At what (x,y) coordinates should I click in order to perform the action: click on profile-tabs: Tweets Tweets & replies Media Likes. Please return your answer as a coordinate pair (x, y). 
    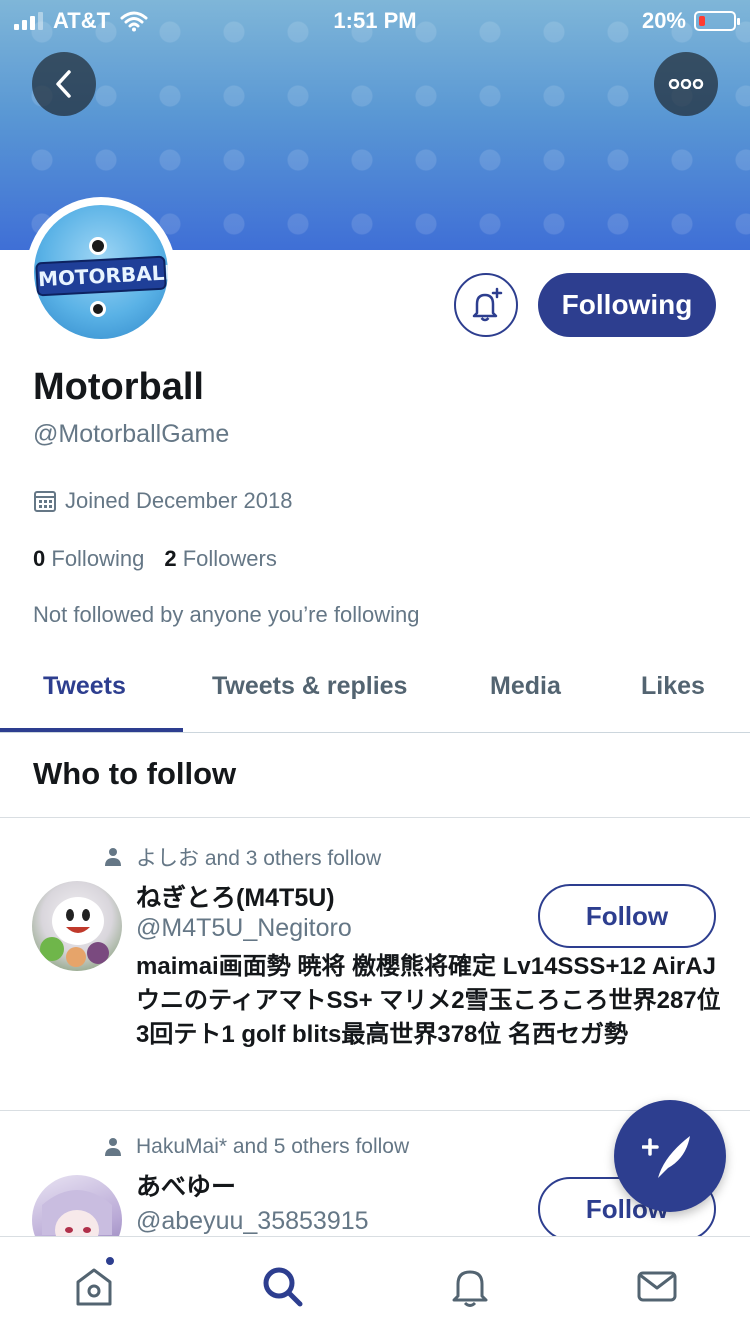
    Looking at the image, I should click on (375, 691).